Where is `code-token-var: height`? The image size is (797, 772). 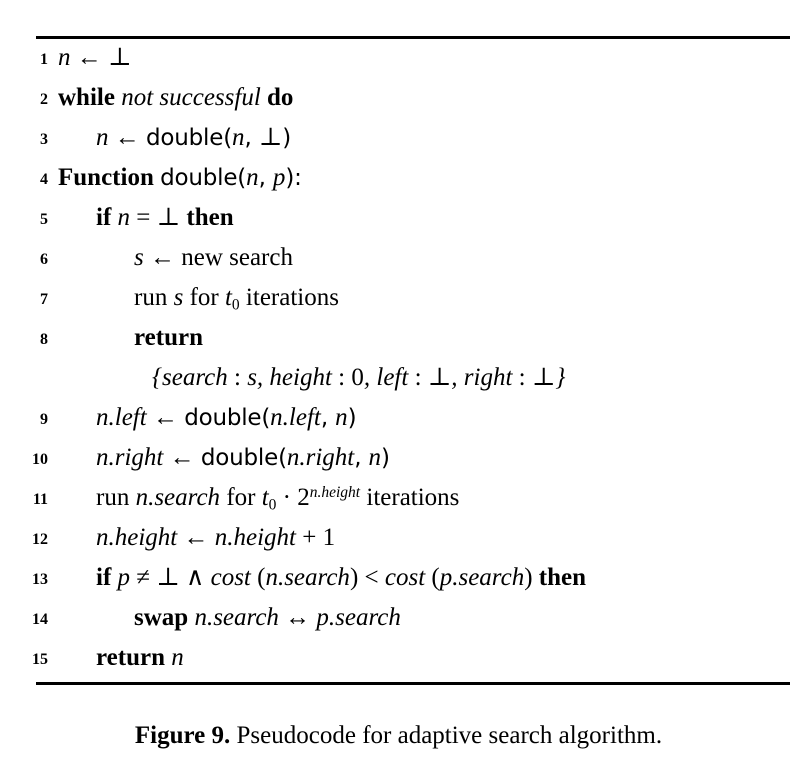
code-token-var: height is located at coordinates (300, 377).